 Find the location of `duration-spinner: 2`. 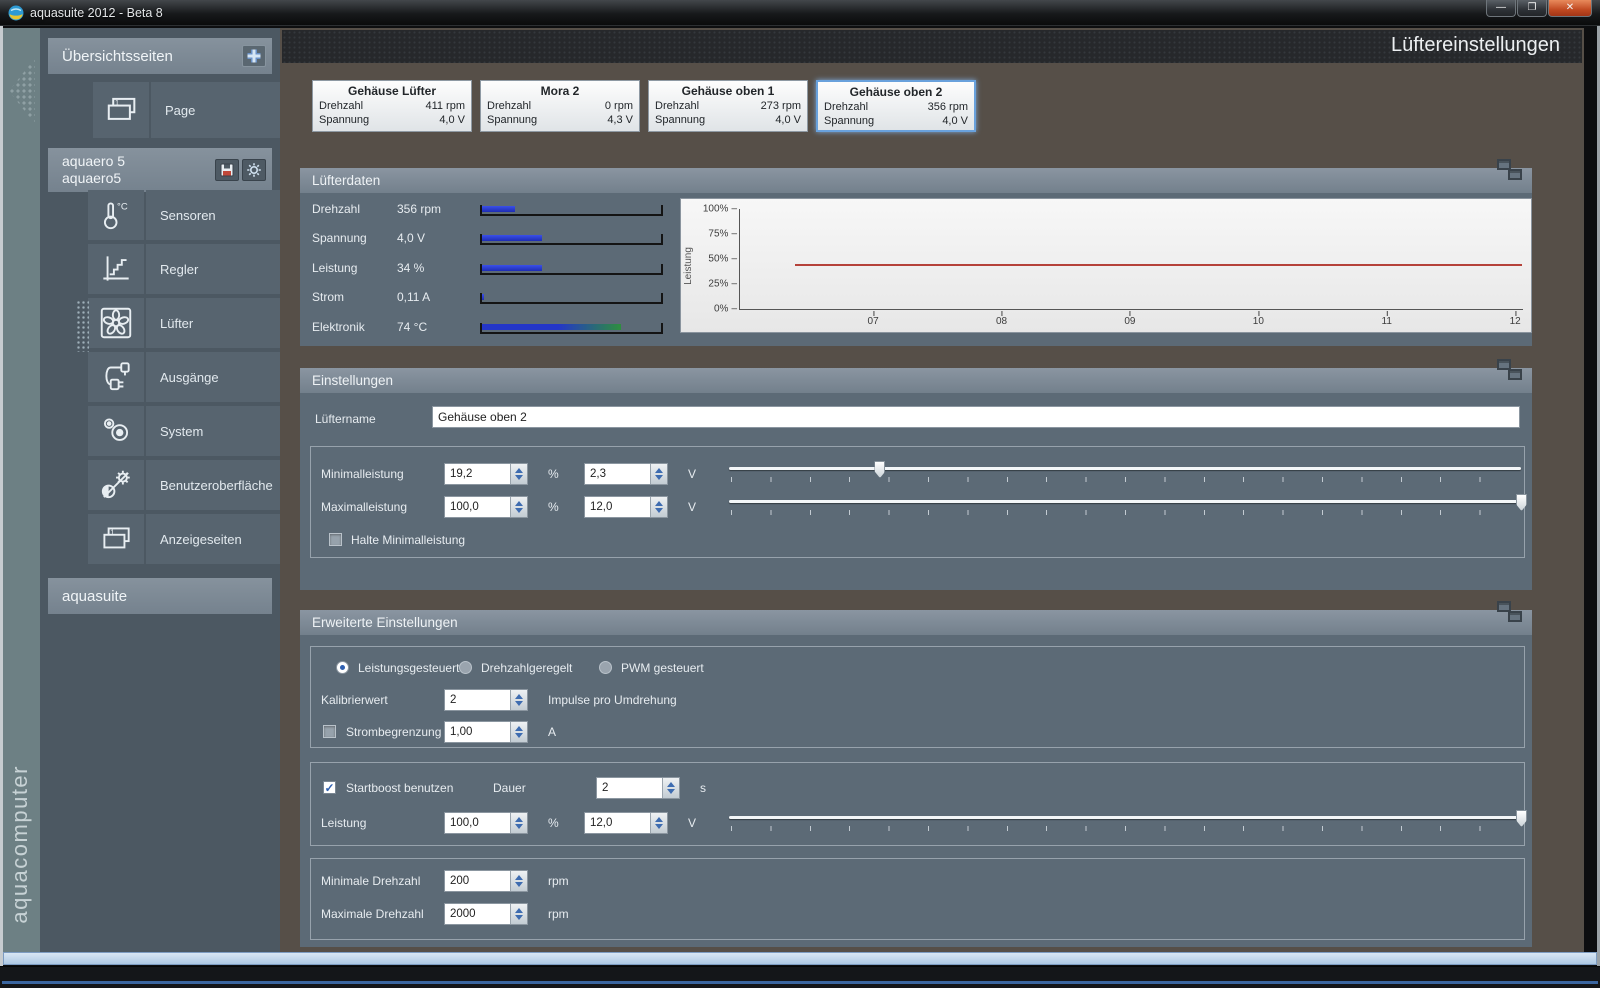

duration-spinner: 2 is located at coordinates (638, 788).